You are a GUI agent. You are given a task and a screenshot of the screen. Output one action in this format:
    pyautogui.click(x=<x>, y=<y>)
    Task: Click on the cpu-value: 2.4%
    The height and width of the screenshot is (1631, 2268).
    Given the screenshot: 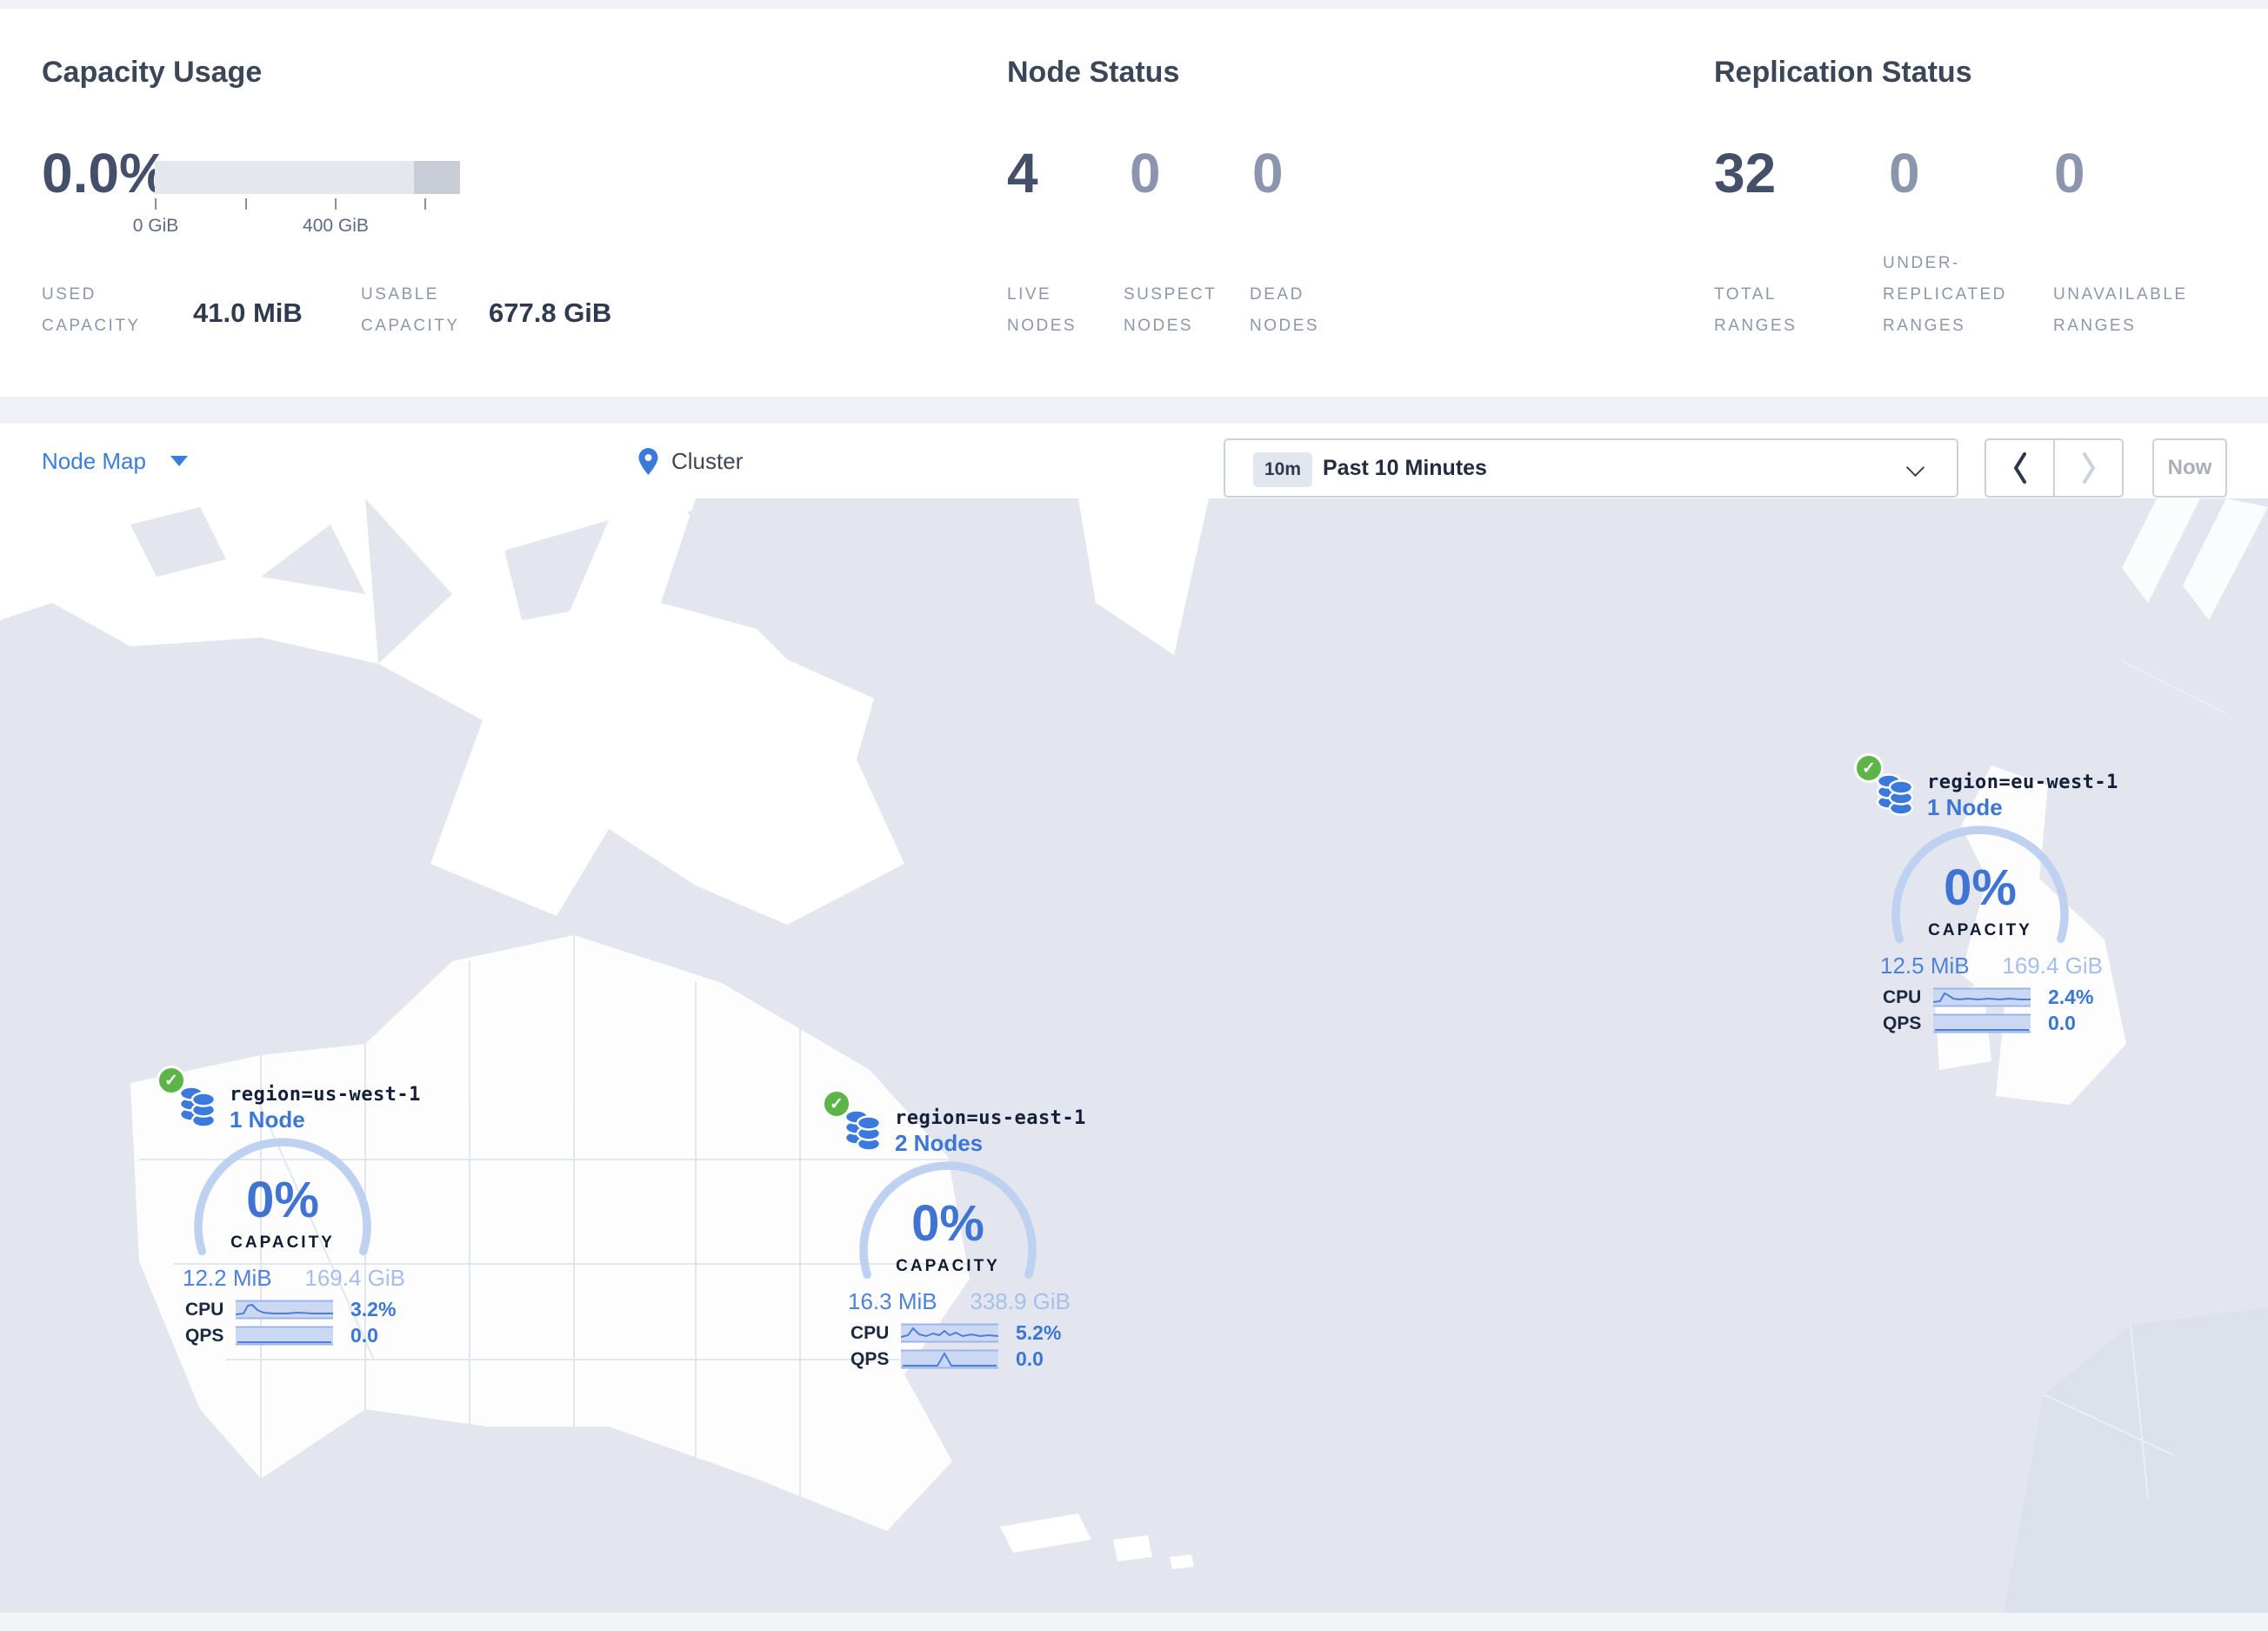 What is the action you would take?
    pyautogui.click(x=2071, y=997)
    